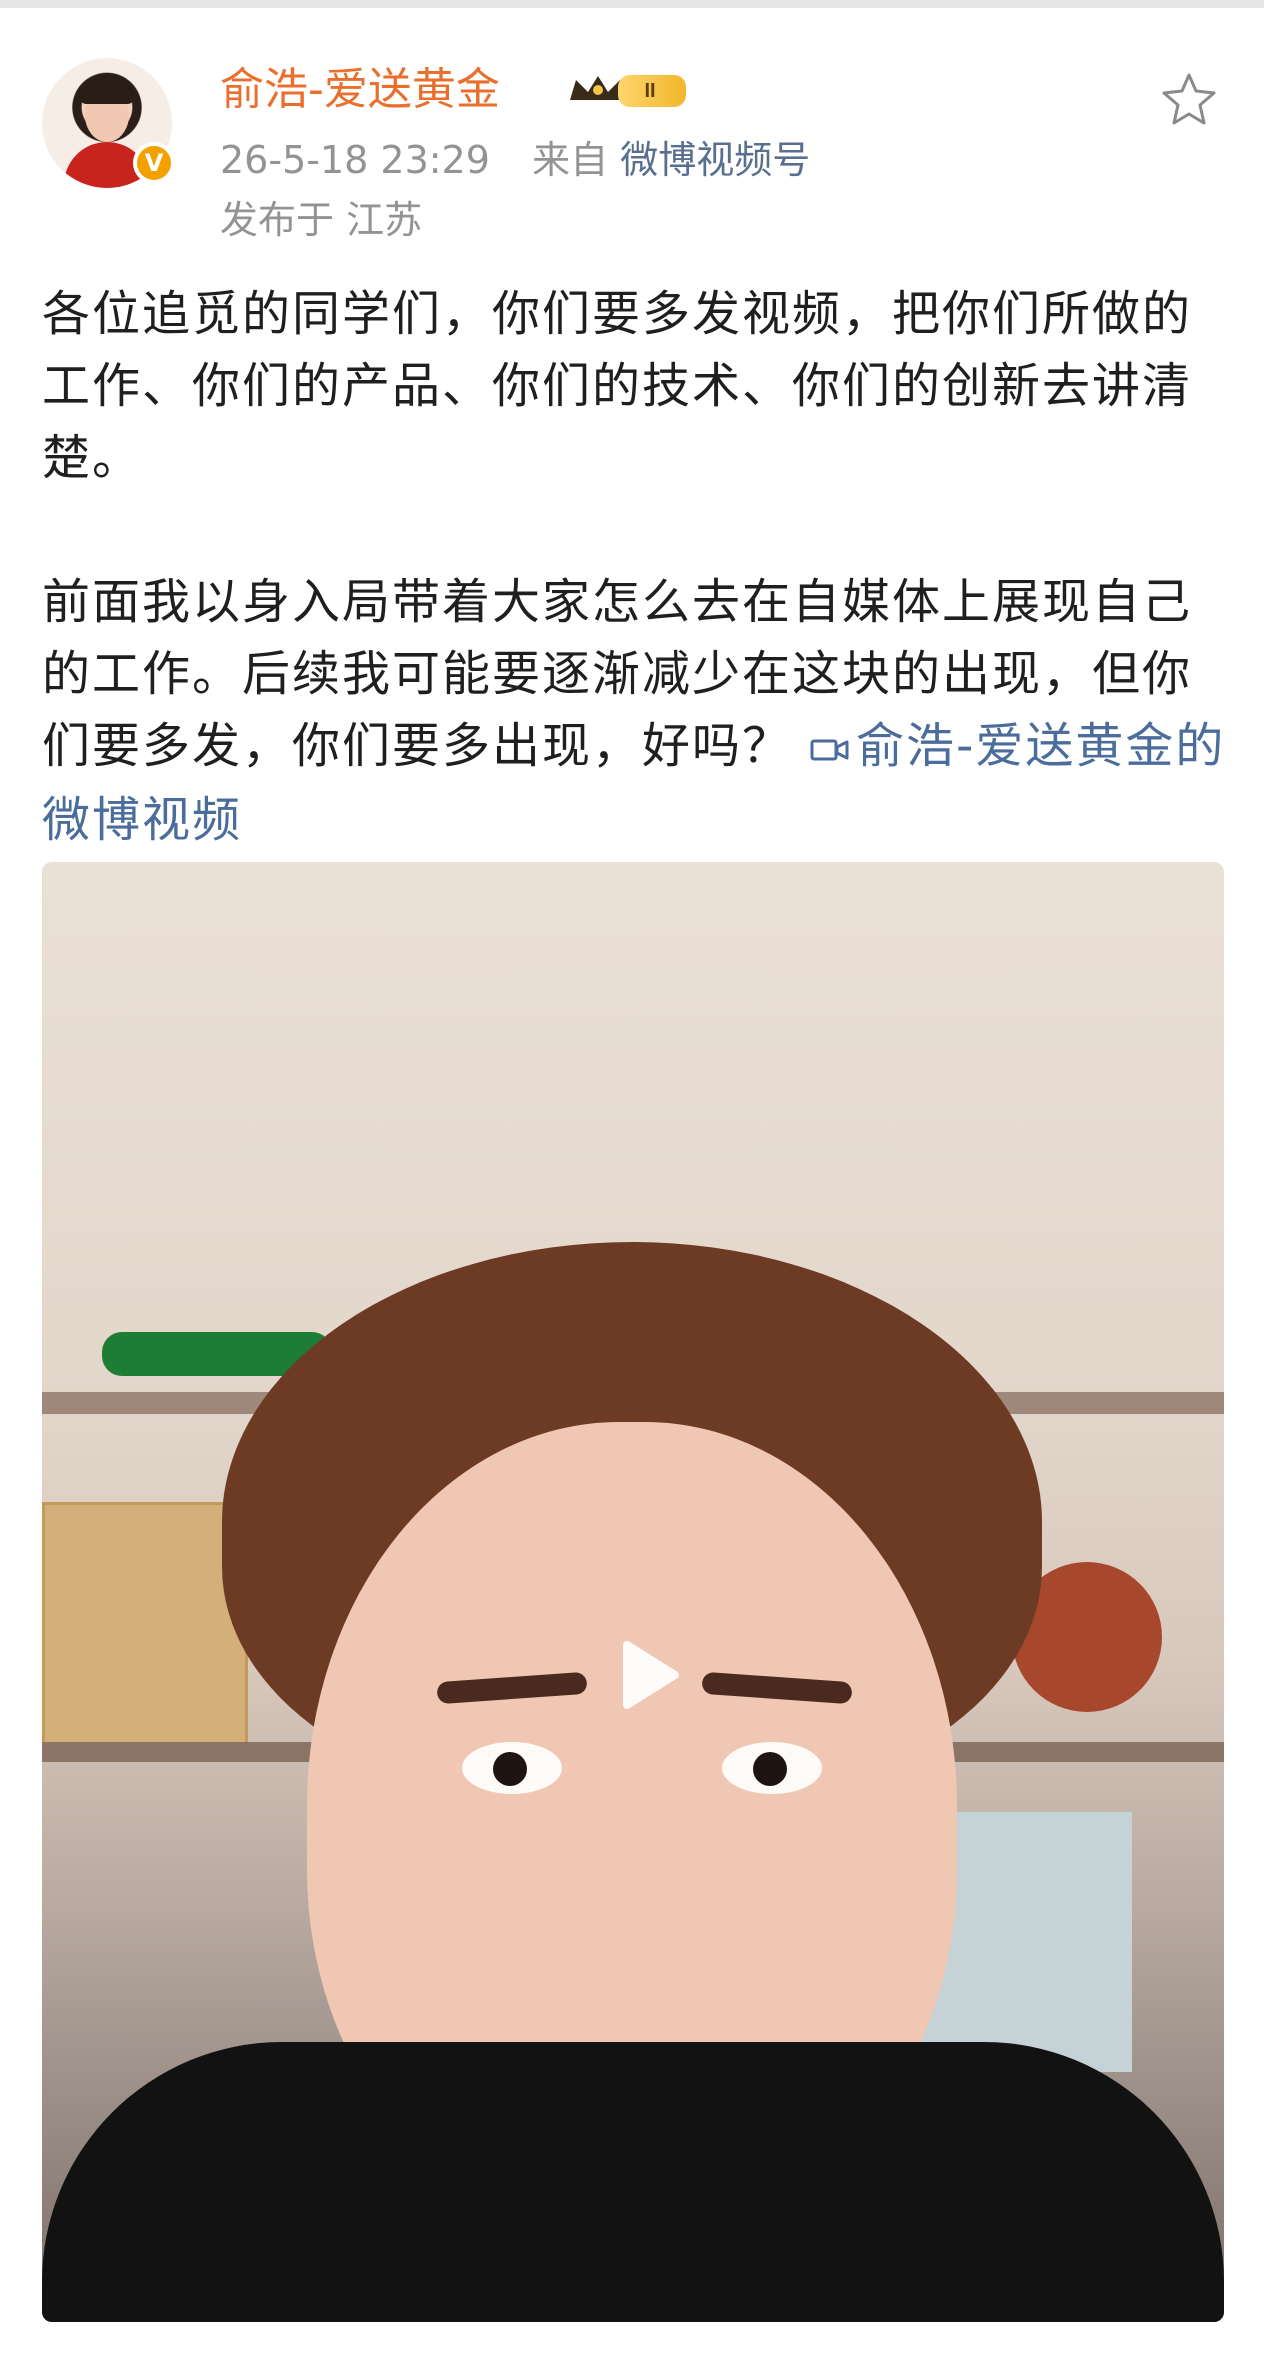  What do you see at coordinates (360, 90) in the screenshot?
I see `username: 俞浩-爱送黄金` at bounding box center [360, 90].